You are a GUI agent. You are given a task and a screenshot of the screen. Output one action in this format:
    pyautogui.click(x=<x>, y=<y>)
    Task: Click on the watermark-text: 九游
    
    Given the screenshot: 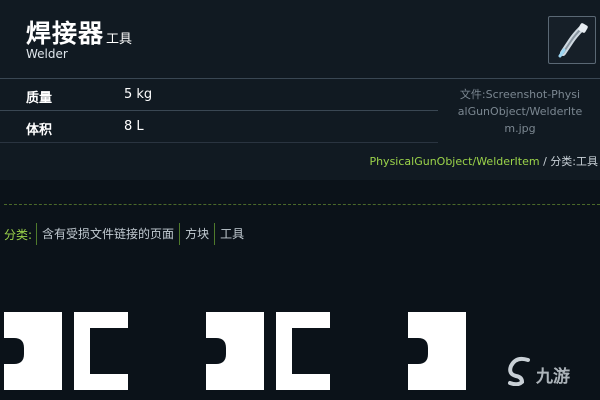 What is the action you would take?
    pyautogui.click(x=553, y=377)
    